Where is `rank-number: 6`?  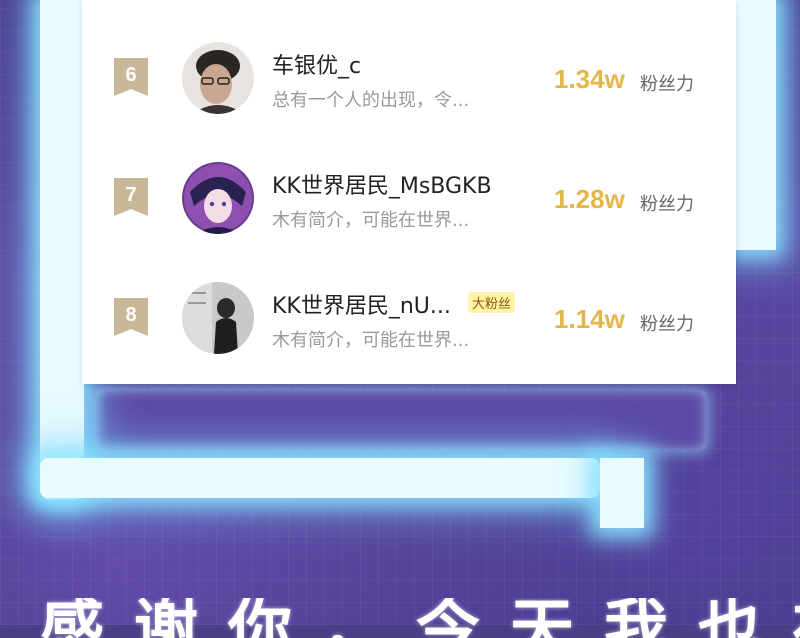 rank-number: 6 is located at coordinates (131, 75).